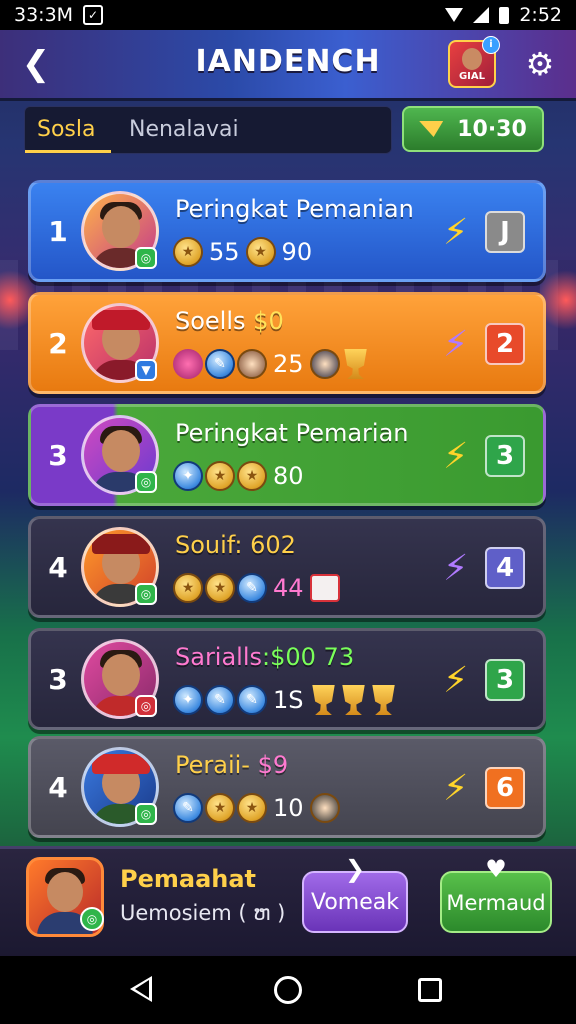 The image size is (576, 1024). I want to click on reward-count: 25, so click(288, 364).